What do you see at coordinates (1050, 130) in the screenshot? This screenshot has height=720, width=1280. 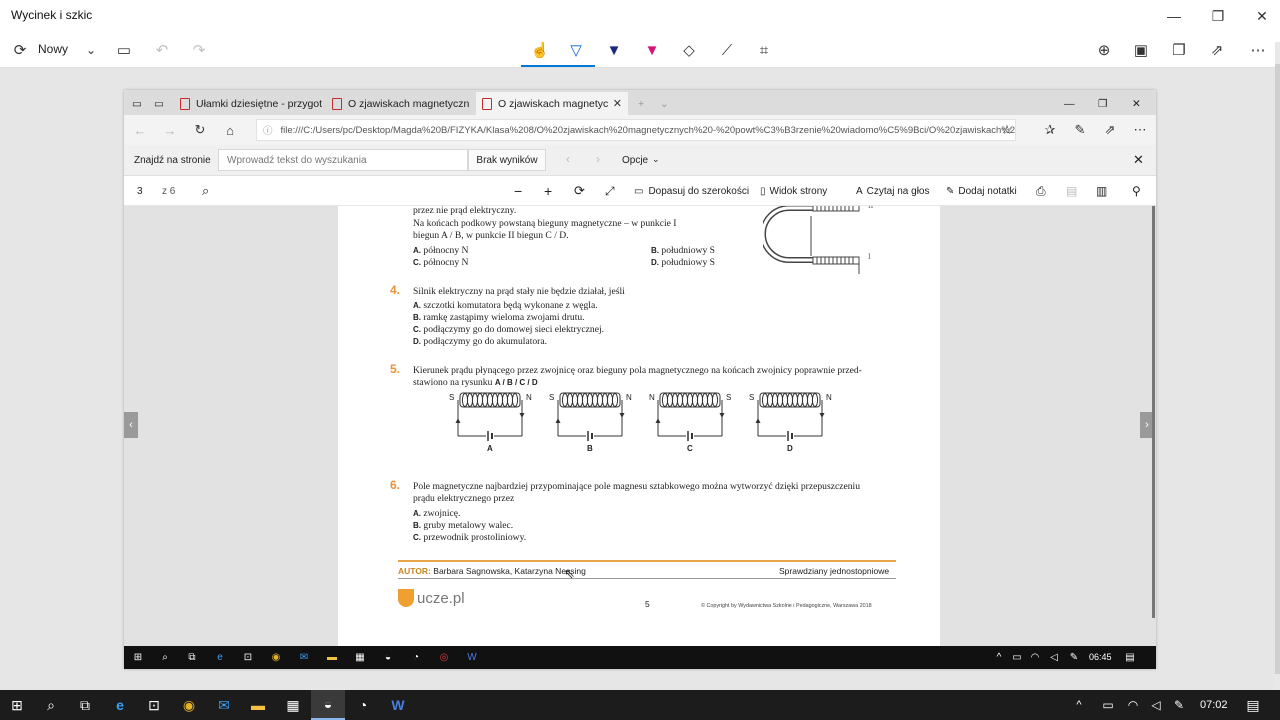 I see `favorites-hub-icon: ✰` at bounding box center [1050, 130].